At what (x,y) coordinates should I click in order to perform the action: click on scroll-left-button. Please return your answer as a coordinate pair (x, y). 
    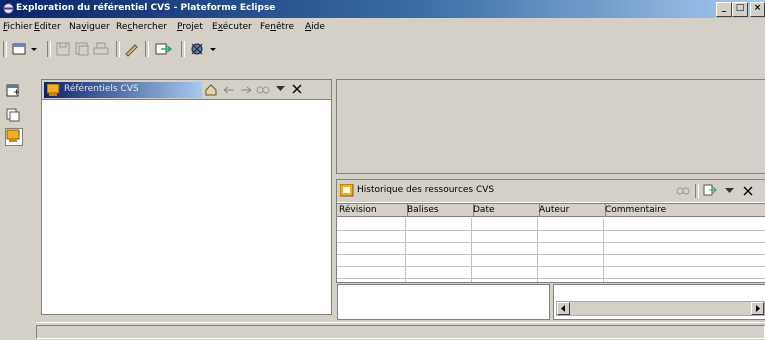
    Looking at the image, I should click on (563, 308).